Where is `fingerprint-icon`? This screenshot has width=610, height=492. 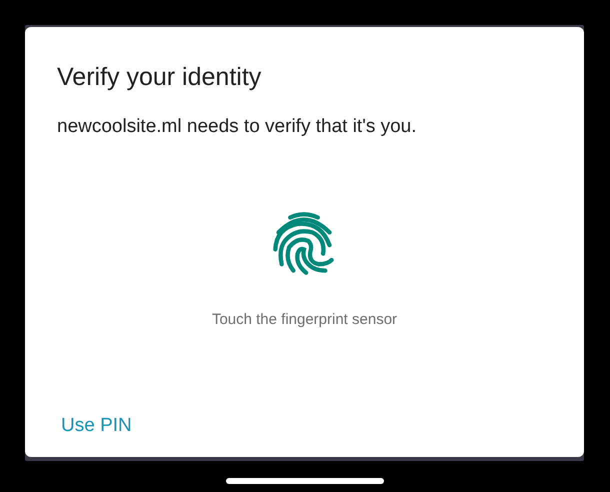
fingerprint-icon is located at coordinates (303, 243).